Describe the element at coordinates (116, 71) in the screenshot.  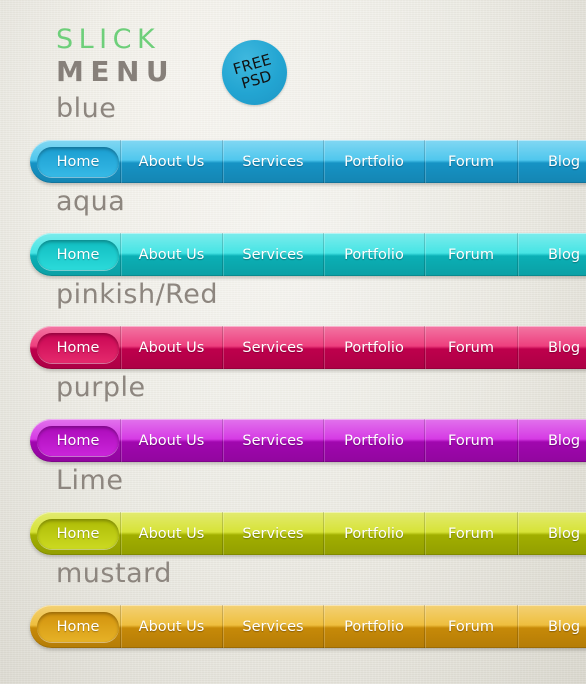
I see `logo-line-menu: MENU` at that location.